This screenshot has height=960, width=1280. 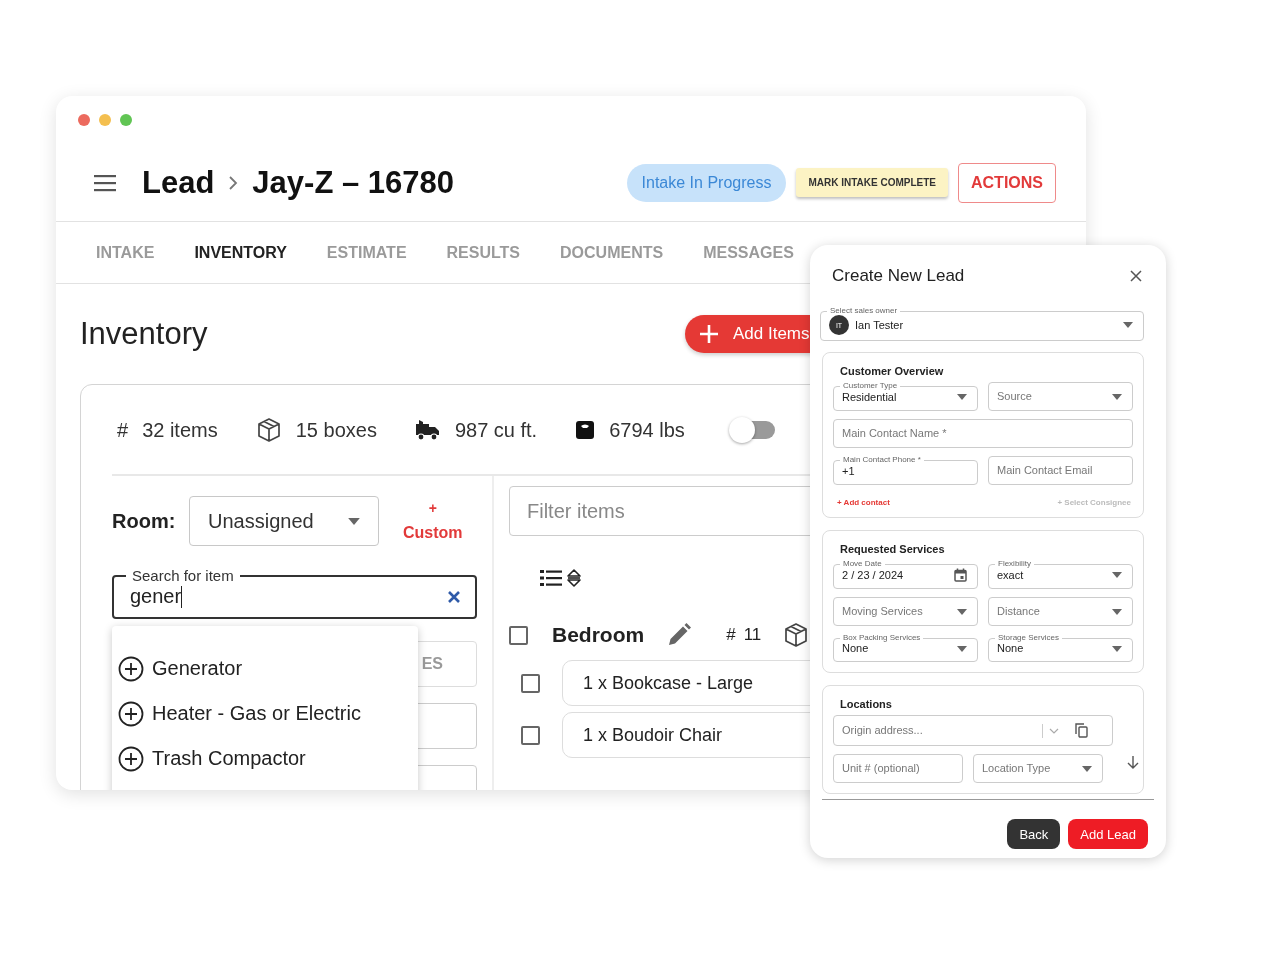 What do you see at coordinates (1007, 182) in the screenshot?
I see `actions-button: ACTIONS` at bounding box center [1007, 182].